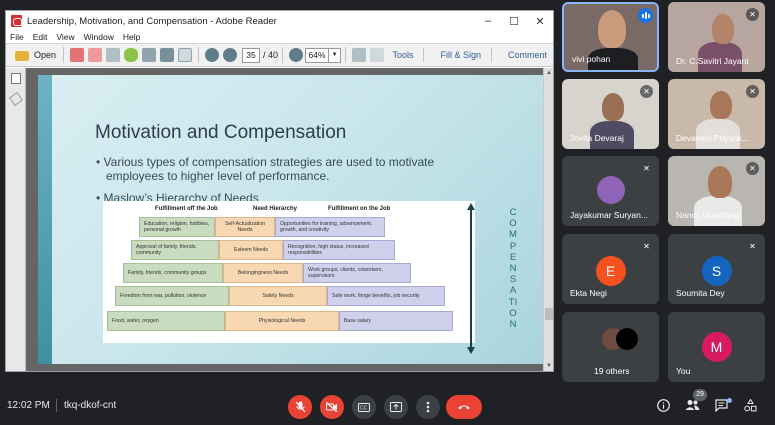 The height and width of the screenshot is (425, 775). What do you see at coordinates (282, 321) in the screenshot?
I see `need-cell: Physiological Needs` at bounding box center [282, 321].